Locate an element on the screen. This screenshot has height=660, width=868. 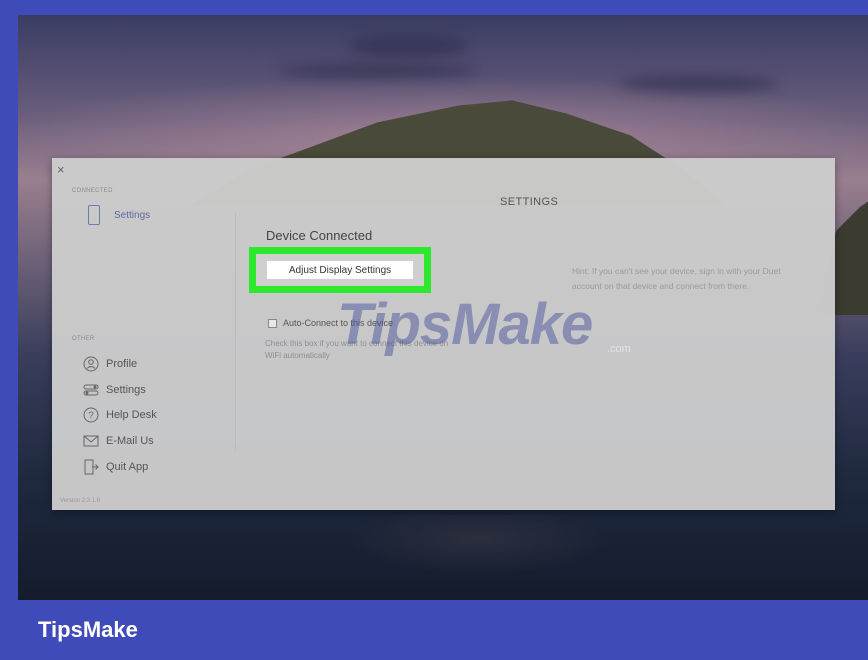
island-reflection is located at coordinates (478, 545).